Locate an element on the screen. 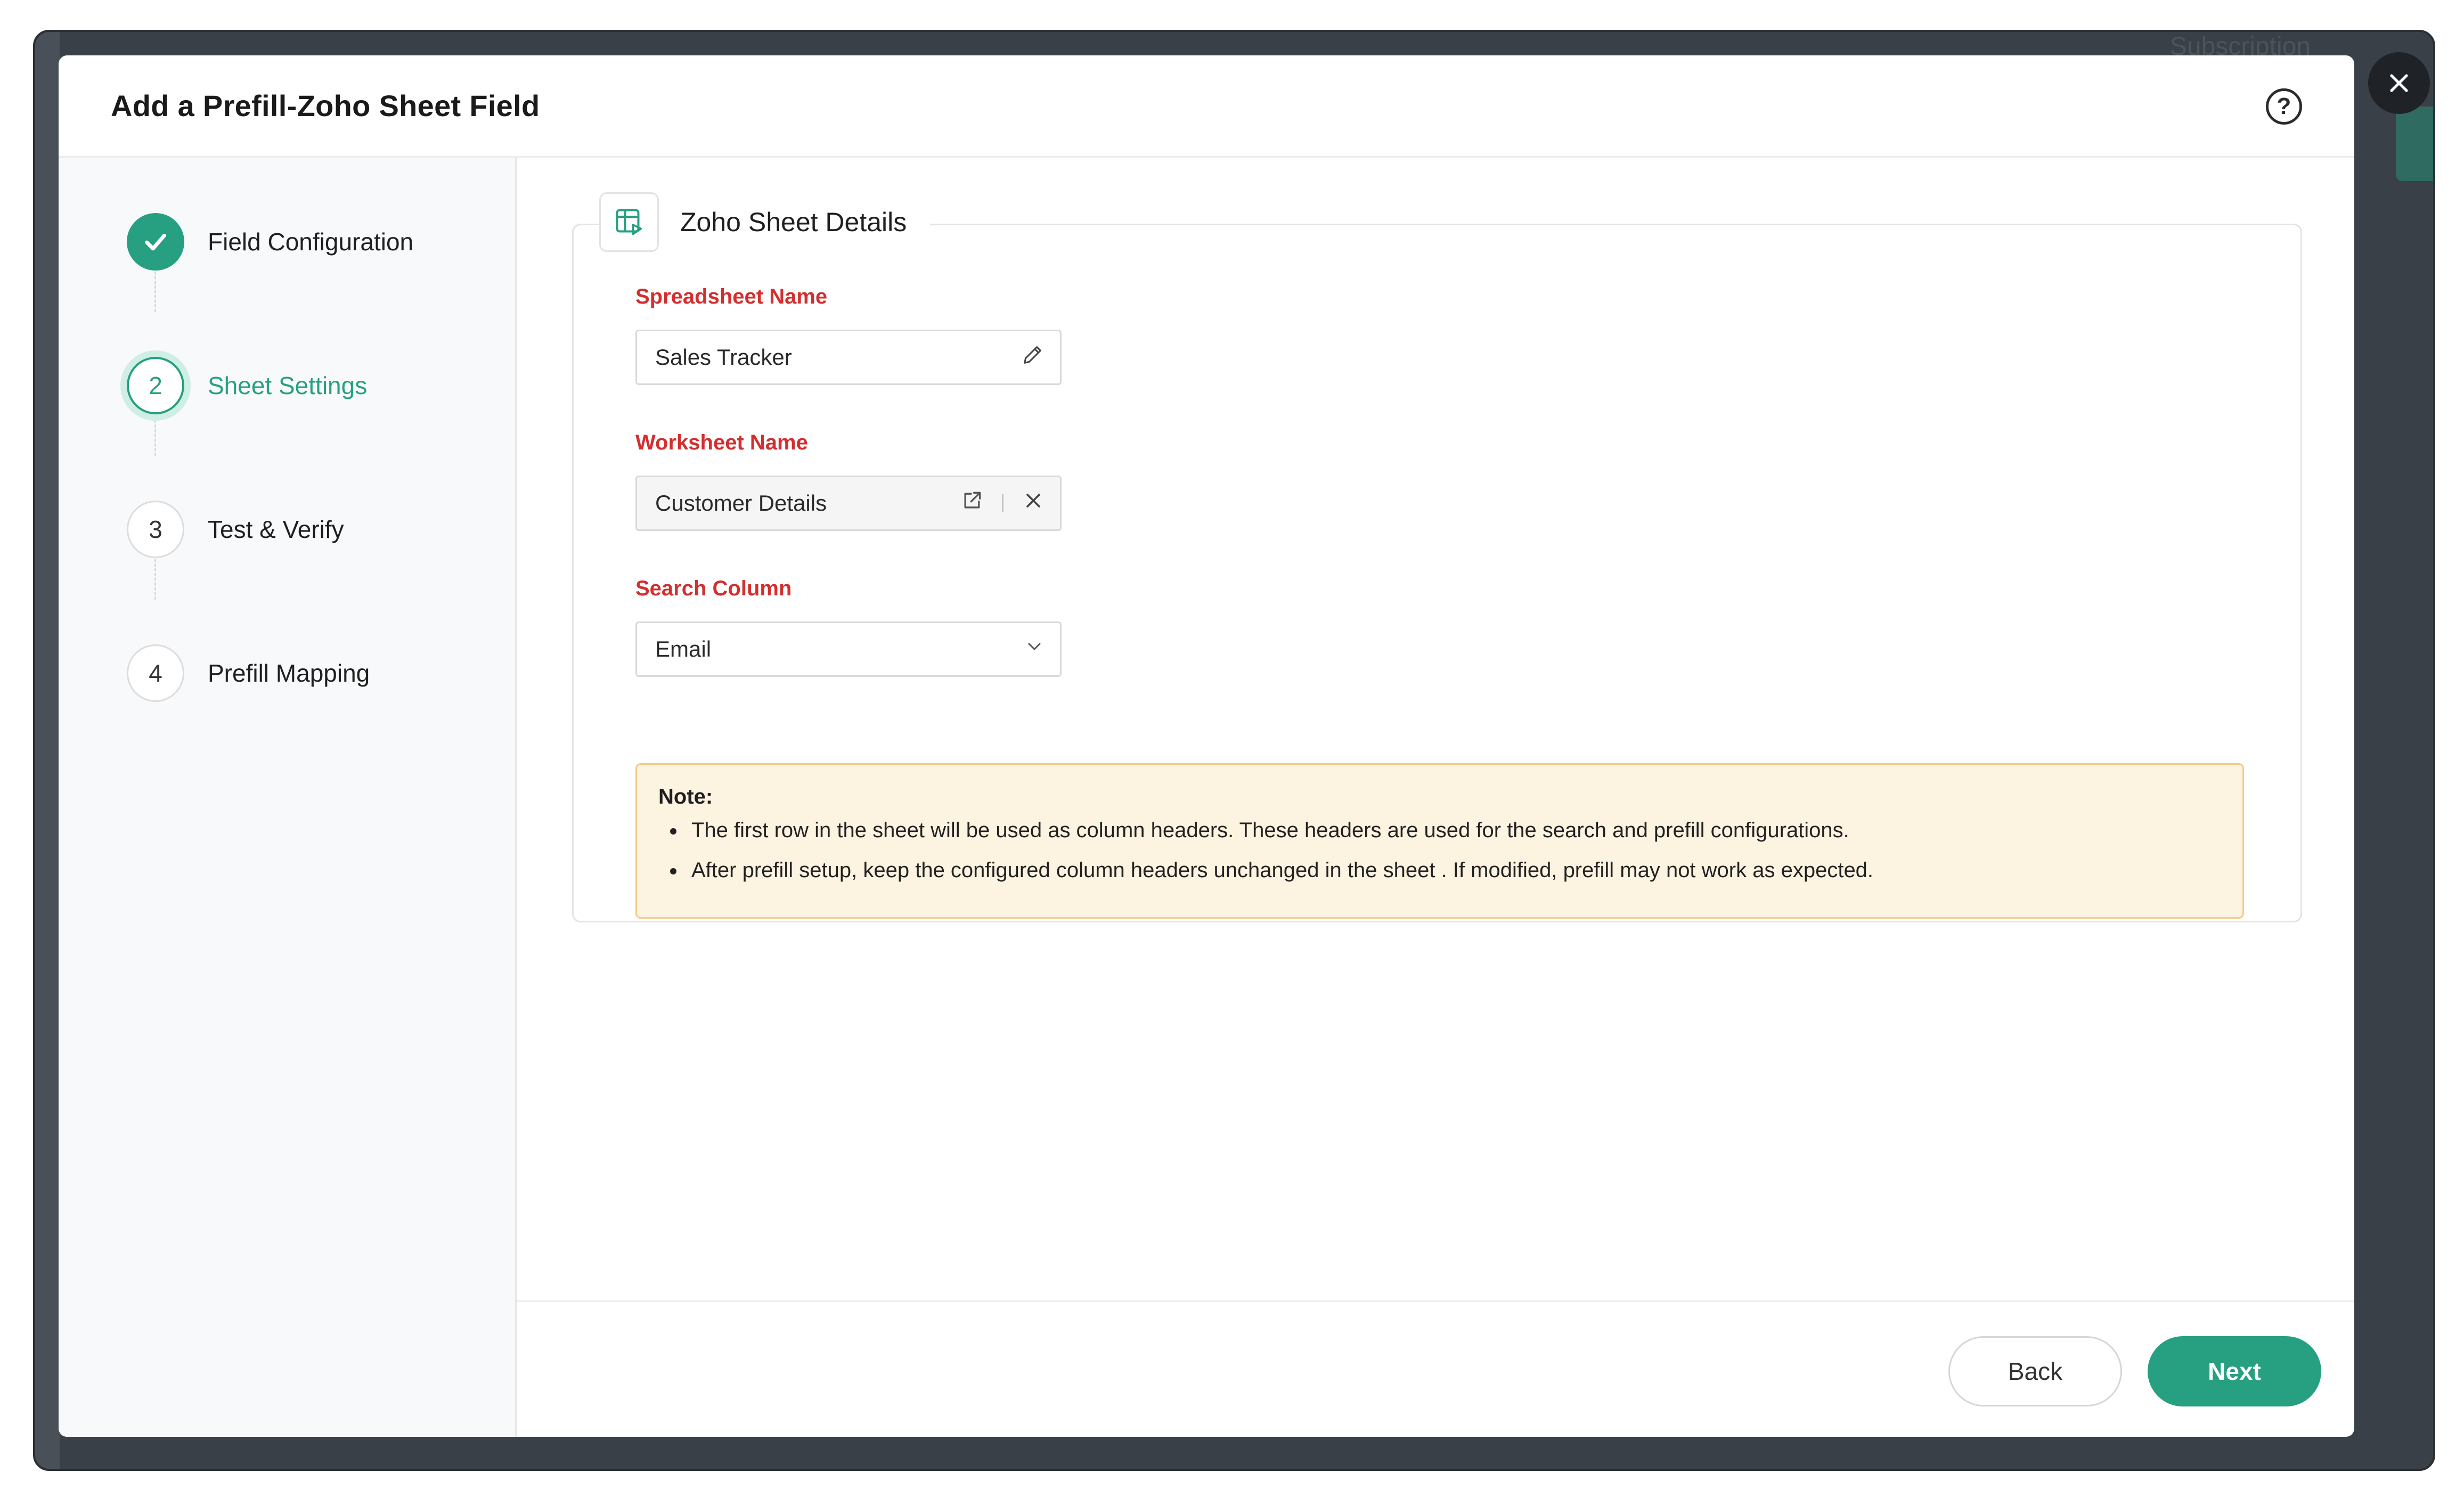  step-label: Sheet Settings is located at coordinates (288, 385).